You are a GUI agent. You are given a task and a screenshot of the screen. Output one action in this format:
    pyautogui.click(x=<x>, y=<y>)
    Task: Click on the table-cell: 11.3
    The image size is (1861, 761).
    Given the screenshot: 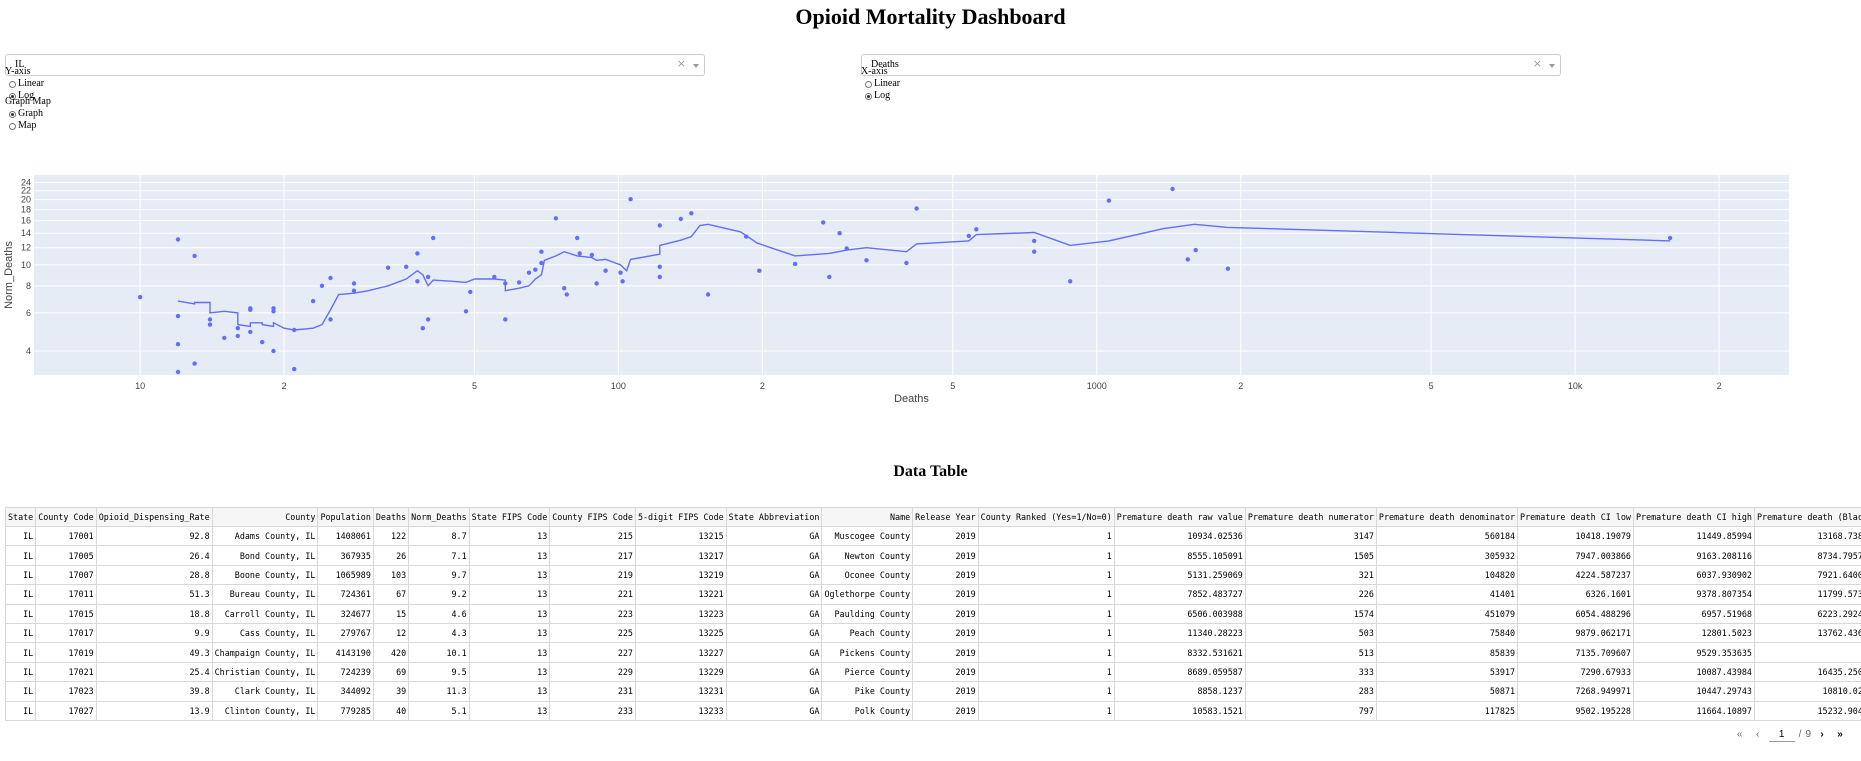 What is the action you would take?
    pyautogui.click(x=439, y=691)
    